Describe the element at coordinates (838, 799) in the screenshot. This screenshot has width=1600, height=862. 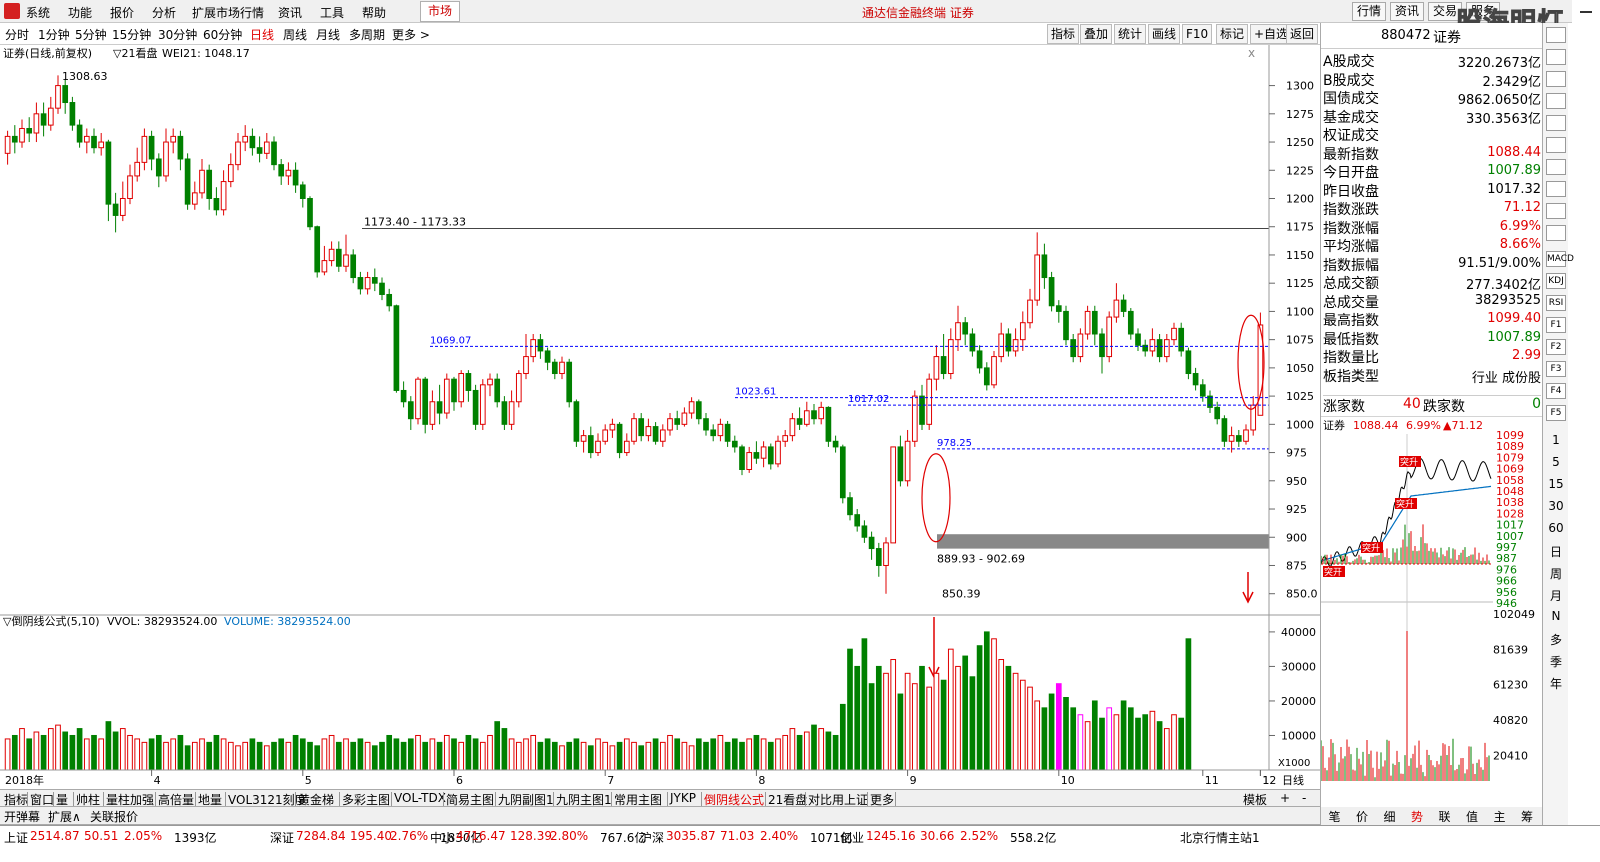
I see `formula-tab: 对比用上证` at that location.